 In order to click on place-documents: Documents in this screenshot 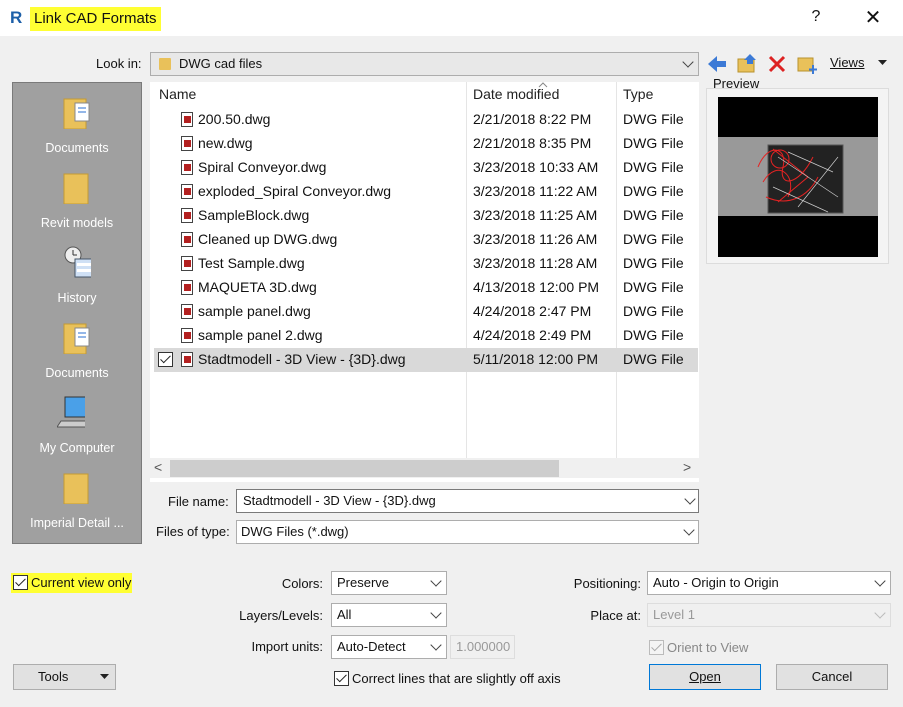, I will do `click(77, 125)`.